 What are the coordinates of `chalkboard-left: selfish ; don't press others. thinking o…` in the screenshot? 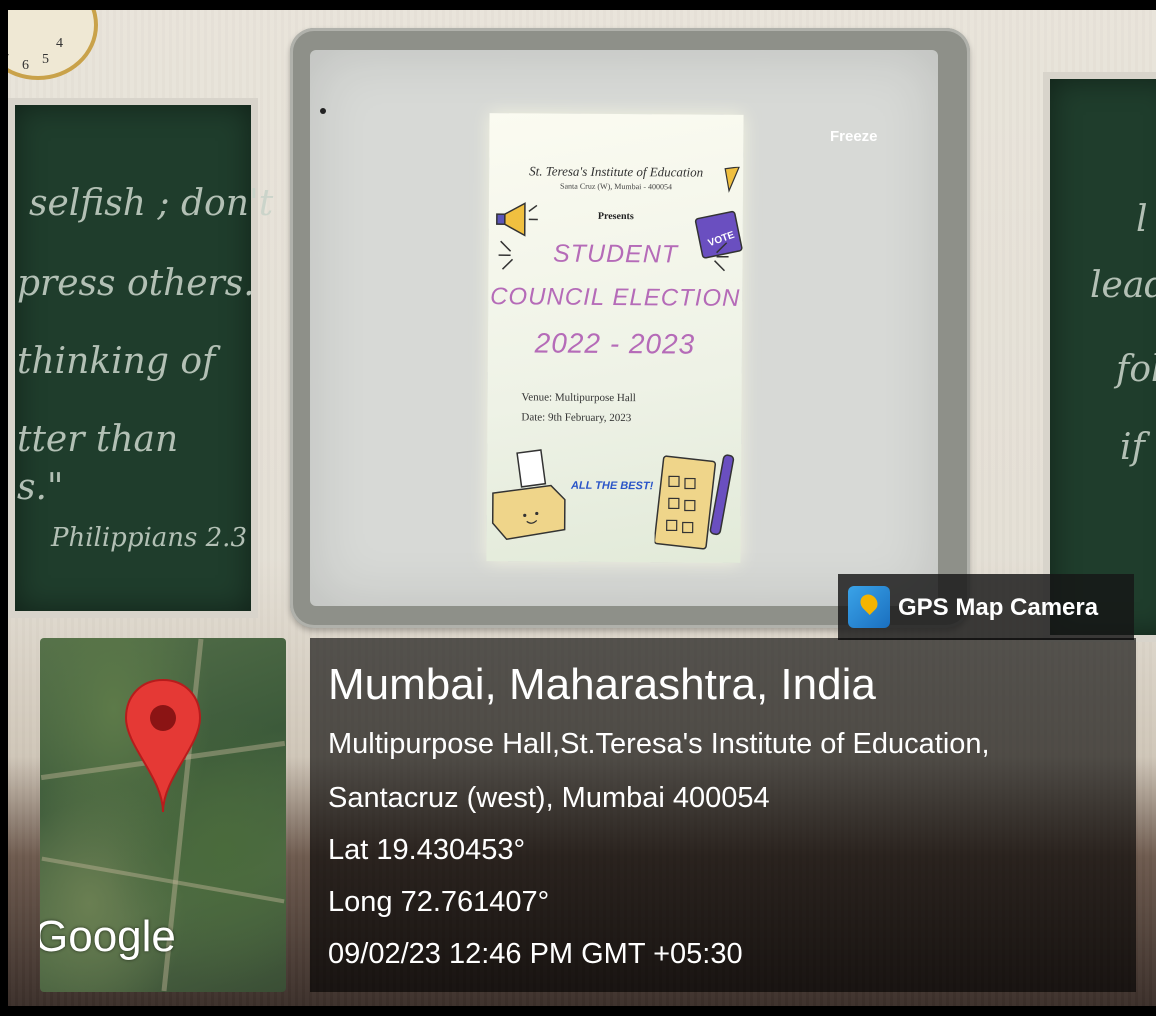 It's located at (140, 358).